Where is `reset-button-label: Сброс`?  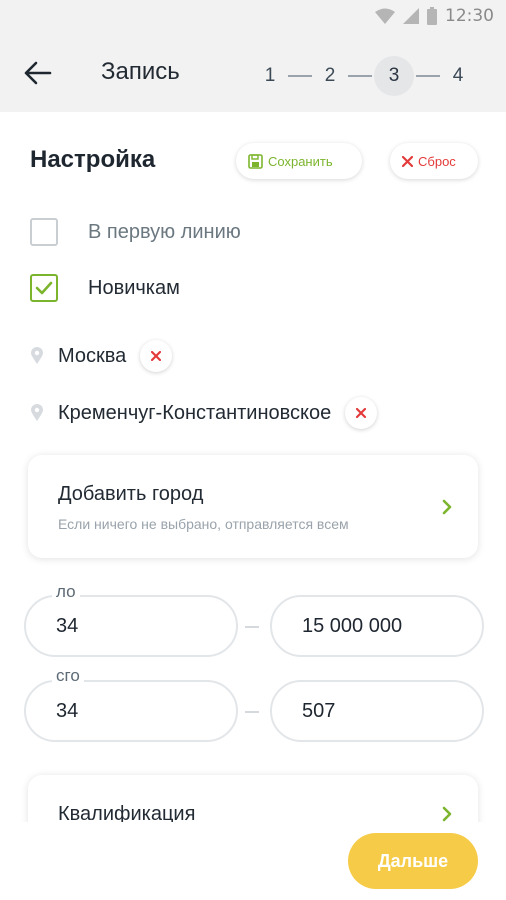
reset-button-label: Сброс is located at coordinates (437, 161).